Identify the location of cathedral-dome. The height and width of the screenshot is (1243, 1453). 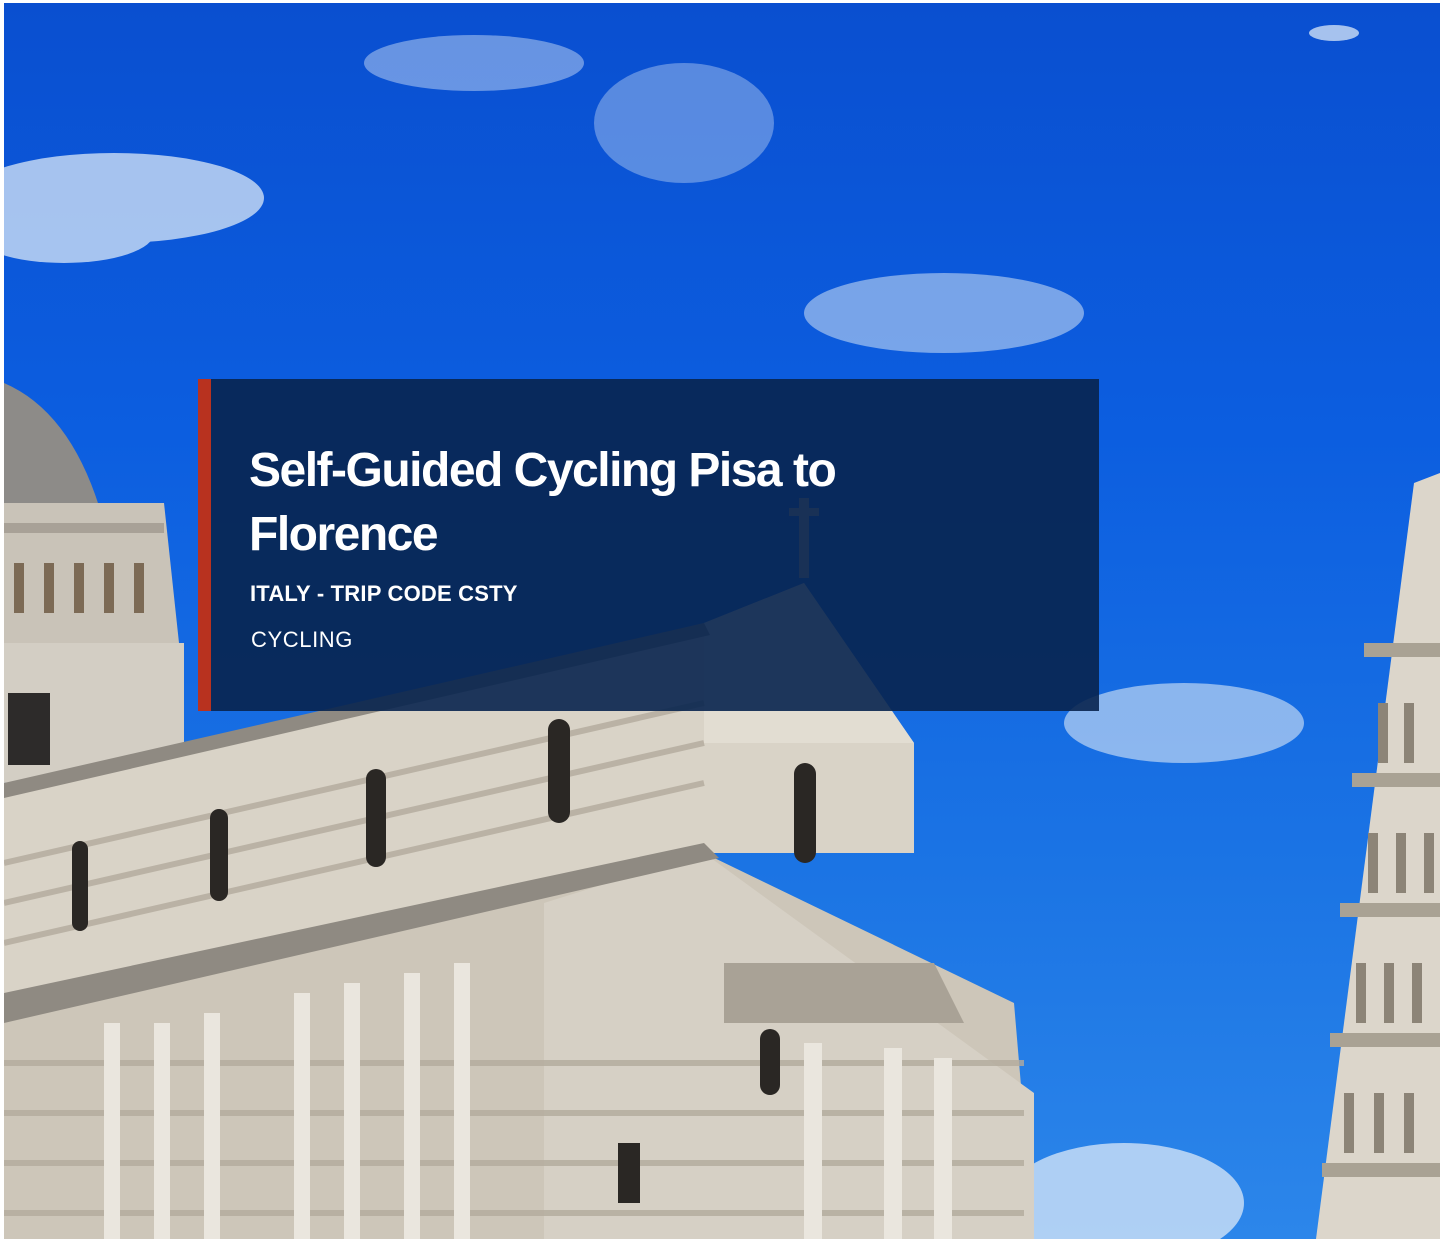
(94, 583).